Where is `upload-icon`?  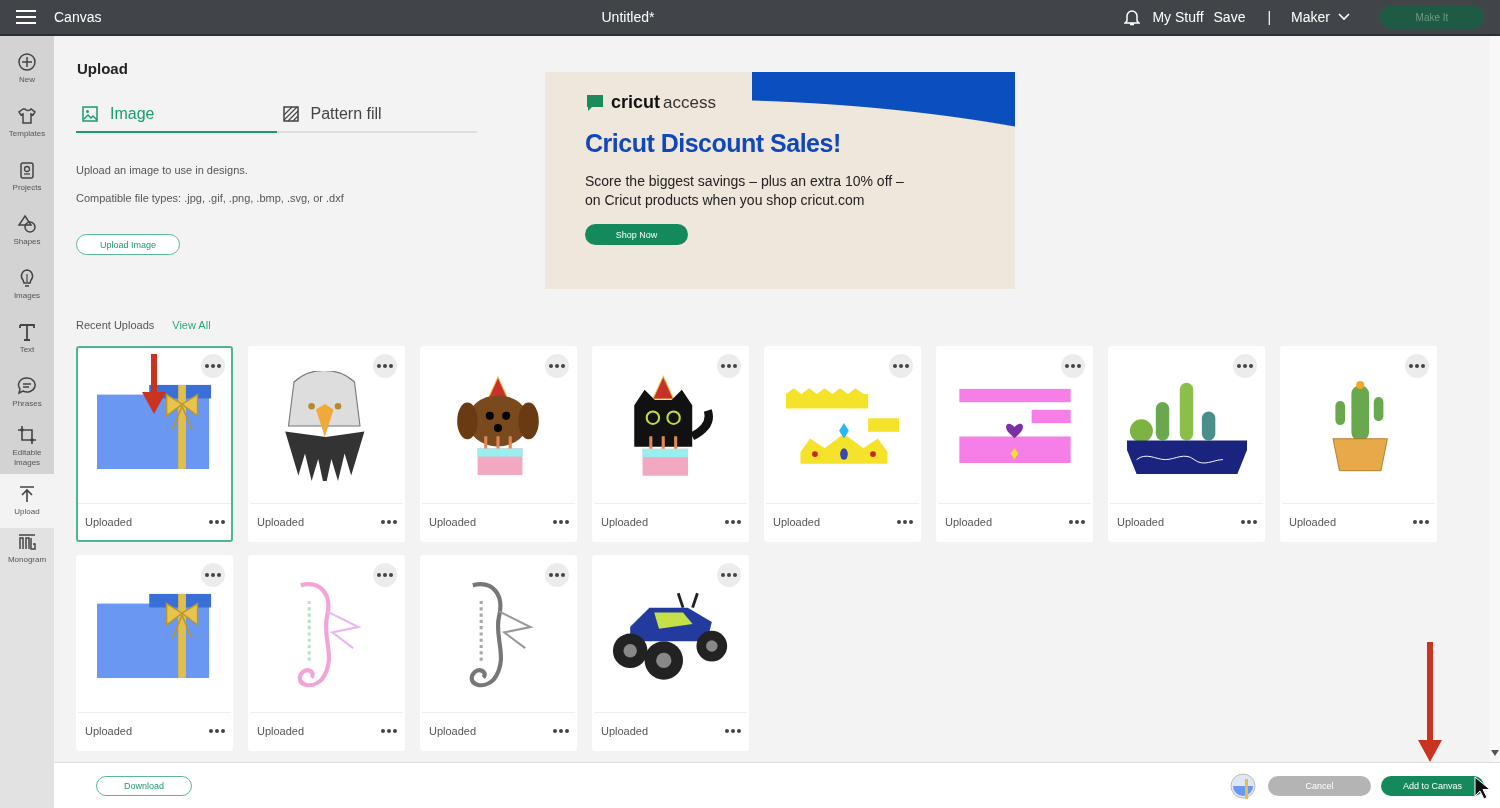 upload-icon is located at coordinates (27, 493).